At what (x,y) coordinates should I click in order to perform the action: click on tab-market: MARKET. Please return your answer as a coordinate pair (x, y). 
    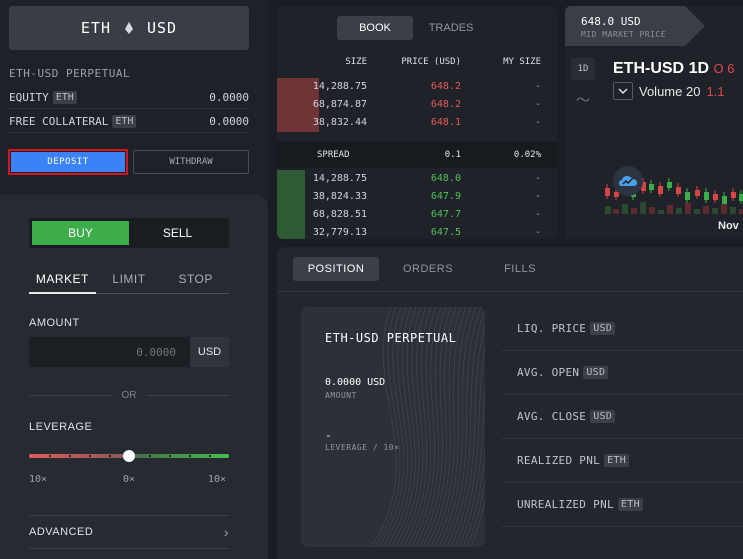
    Looking at the image, I should click on (62, 280).